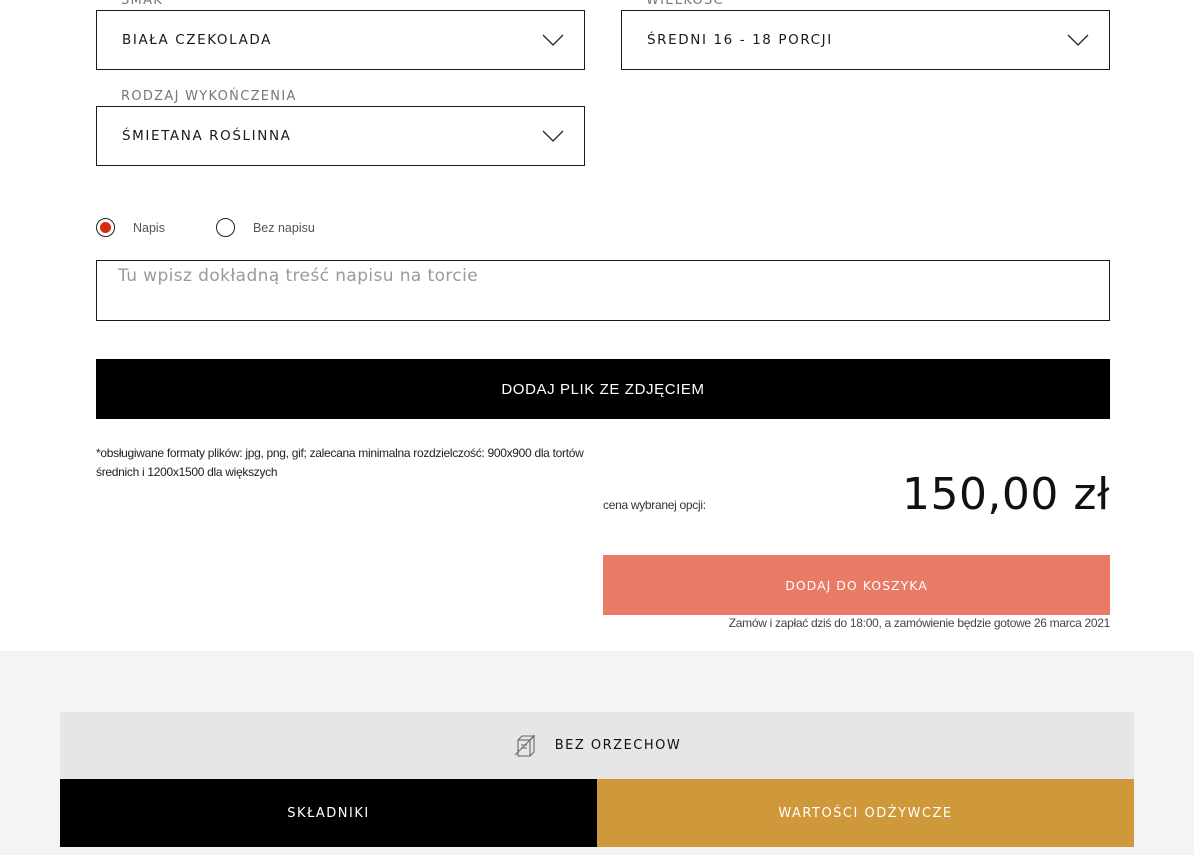  I want to click on nut-free-icon, so click(524, 745).